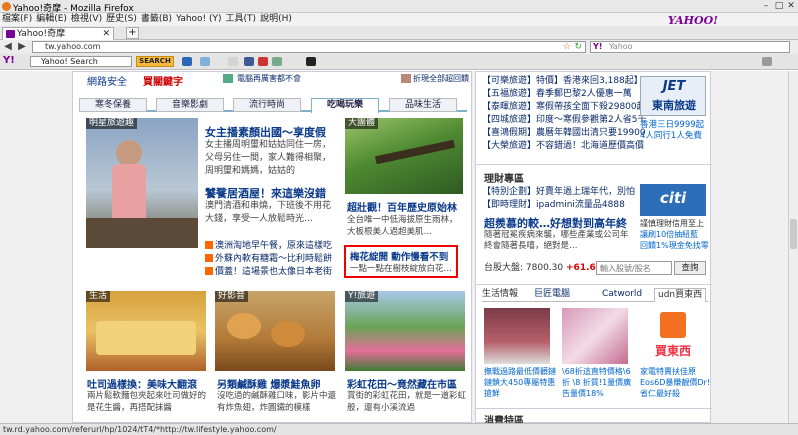 The height and width of the screenshot is (435, 798). Describe the element at coordinates (268, 383) in the screenshot. I see `card-2-headline: 另類鹹酥雞 爆漿鮭魚卵` at that location.